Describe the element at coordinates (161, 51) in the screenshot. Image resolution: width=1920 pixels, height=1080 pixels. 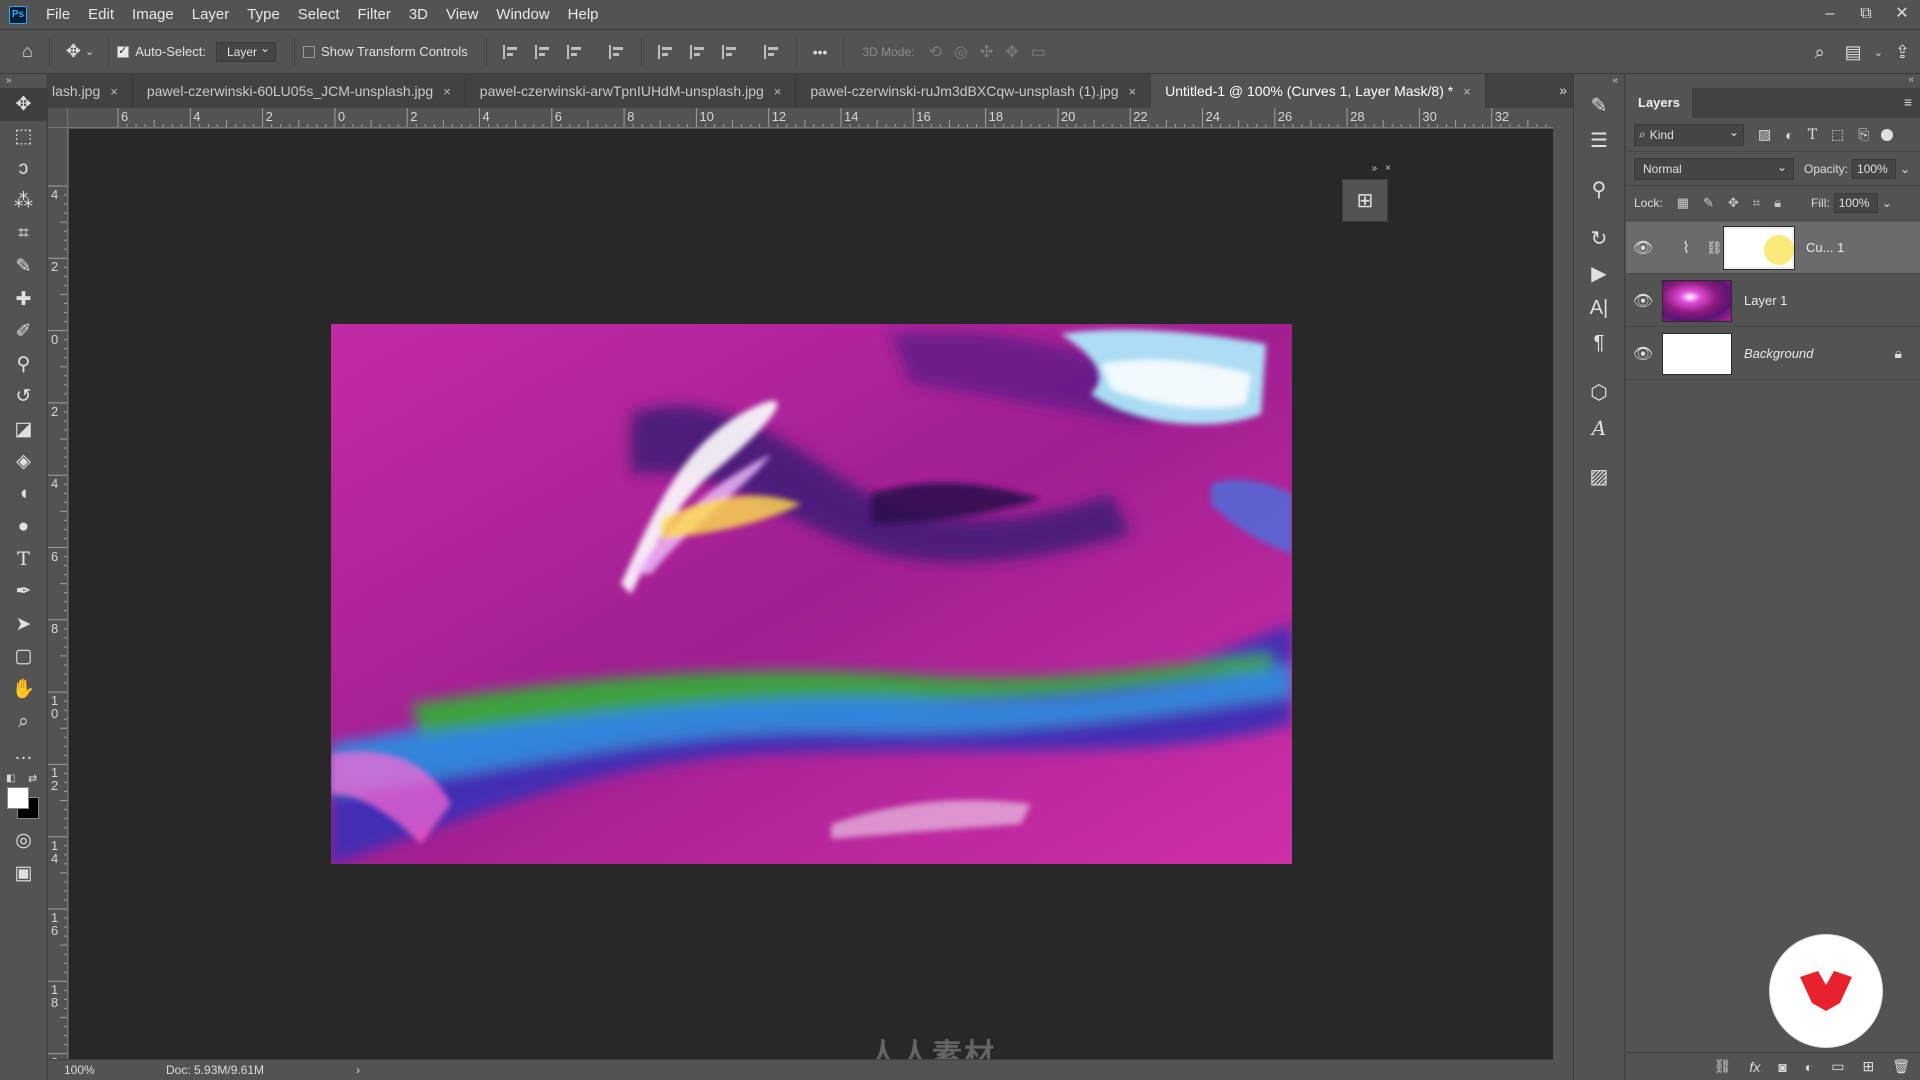
I see `auto-select-checkbox: Auto-Select:` at that location.